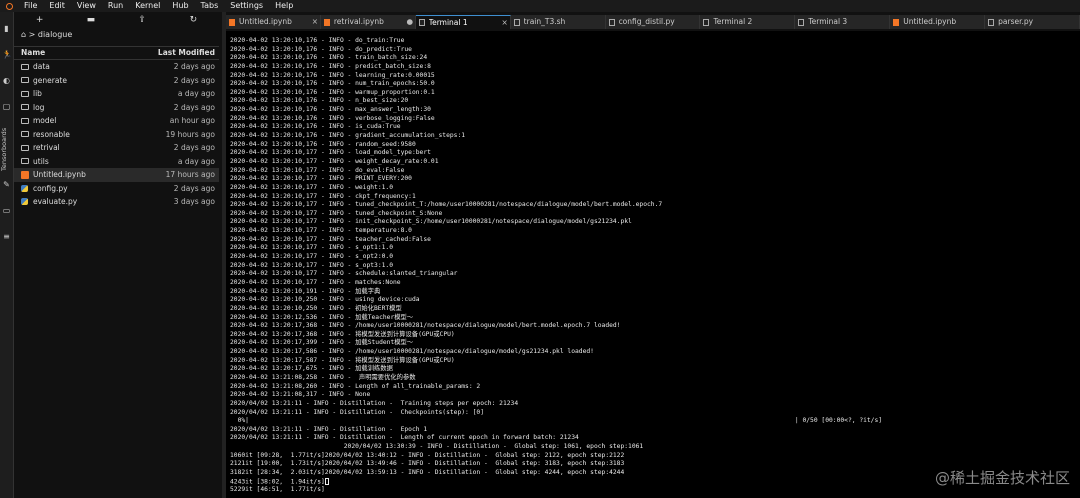 The image size is (1080, 498). I want to click on file-modified: 2 days ago, so click(194, 66).